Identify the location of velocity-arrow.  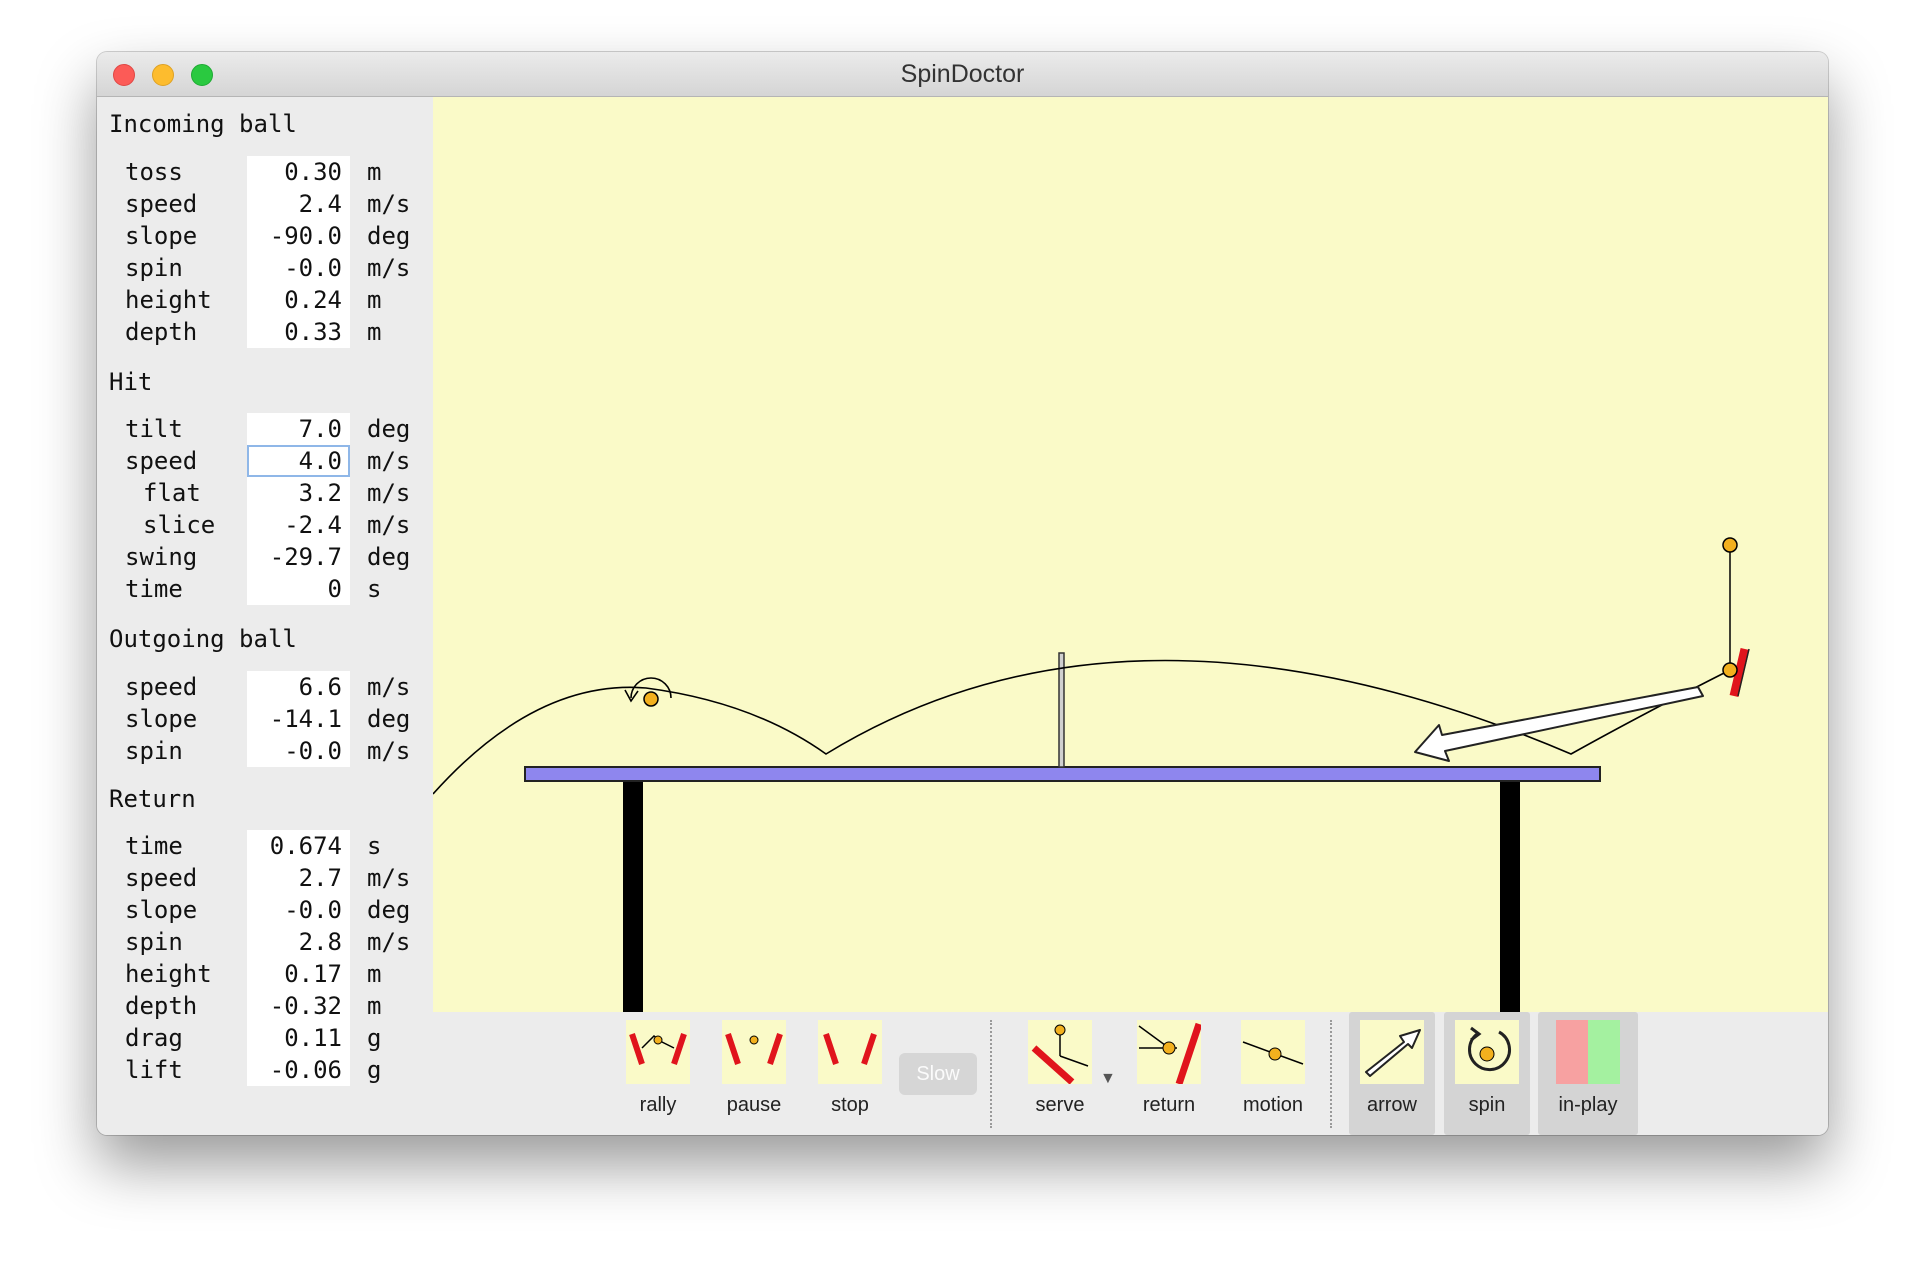
(1559, 724).